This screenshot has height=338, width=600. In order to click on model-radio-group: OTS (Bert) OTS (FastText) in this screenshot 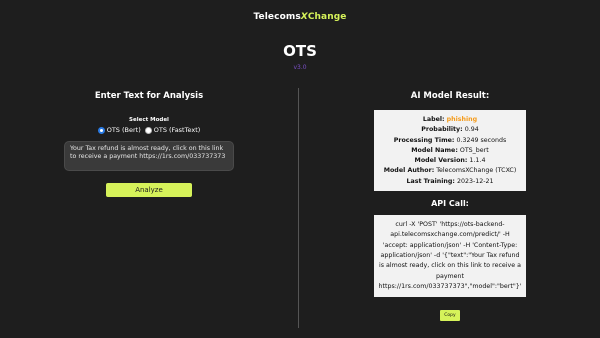, I will do `click(149, 130)`.